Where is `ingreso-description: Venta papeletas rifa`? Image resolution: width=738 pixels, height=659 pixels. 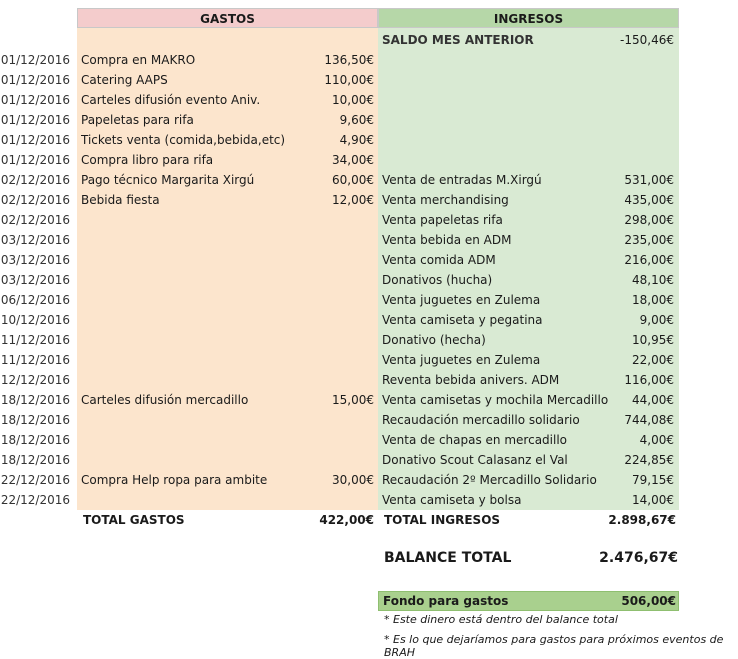
ingreso-description: Venta papeletas rifa is located at coordinates (442, 220).